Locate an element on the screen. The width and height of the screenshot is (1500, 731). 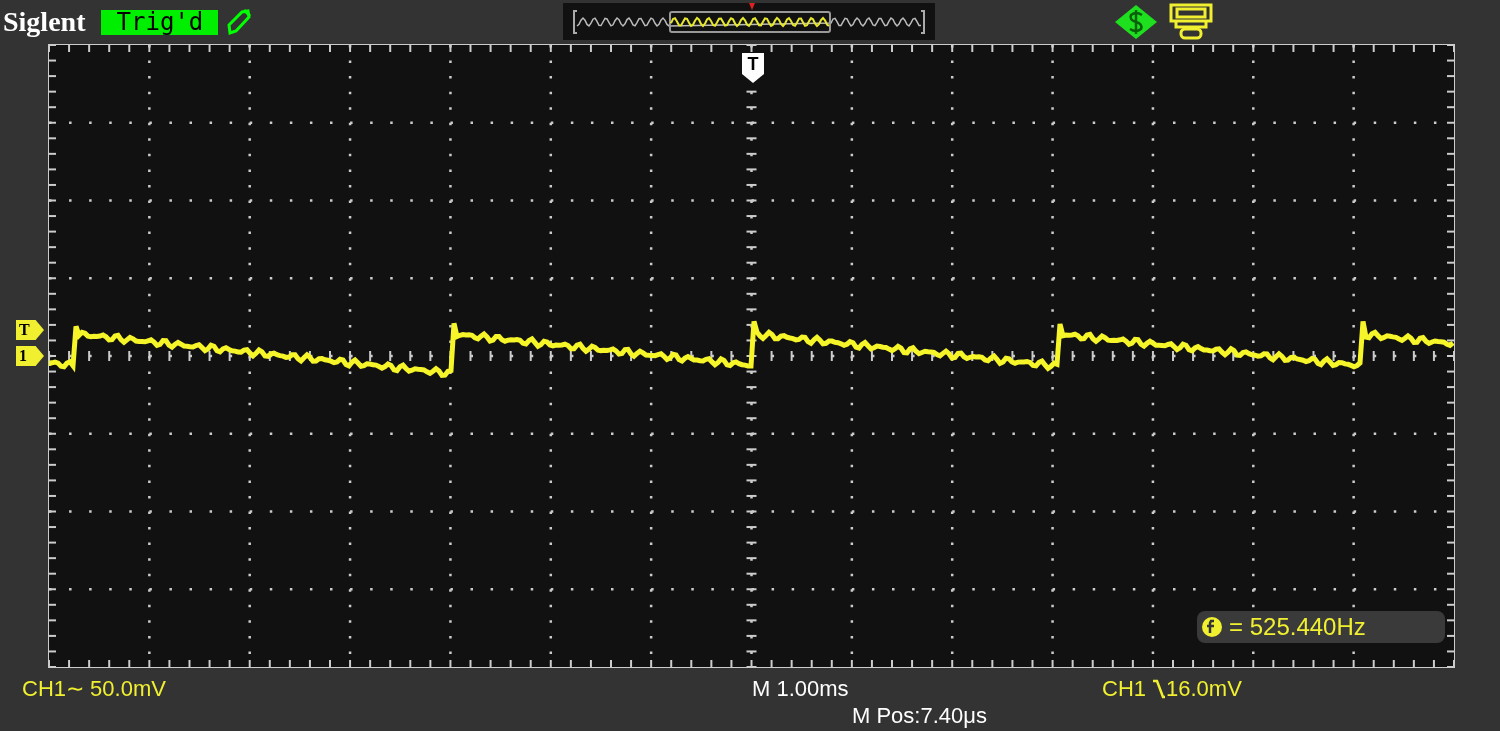
frequency-reading: = 525.440Hz is located at coordinates (1297, 627).